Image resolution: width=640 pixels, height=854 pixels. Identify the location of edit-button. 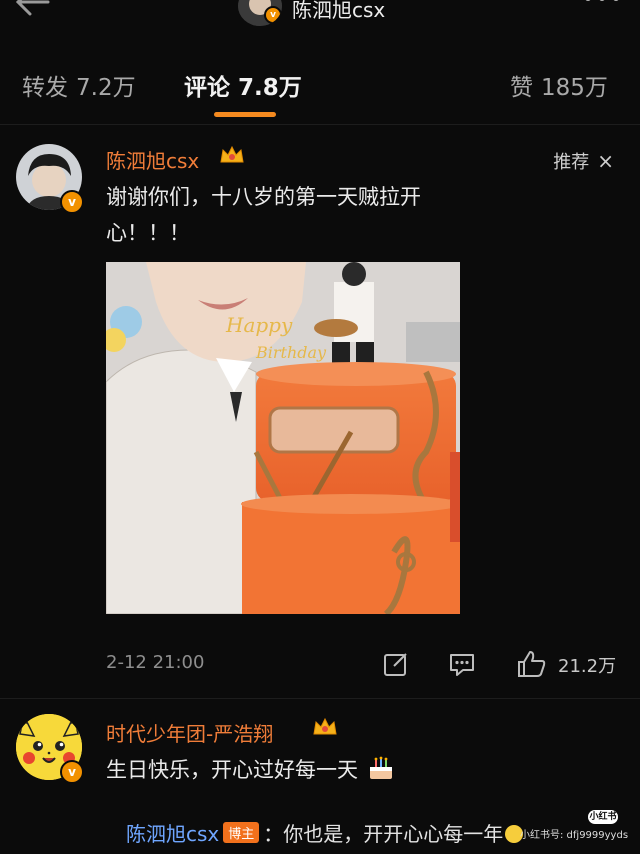
(396, 666).